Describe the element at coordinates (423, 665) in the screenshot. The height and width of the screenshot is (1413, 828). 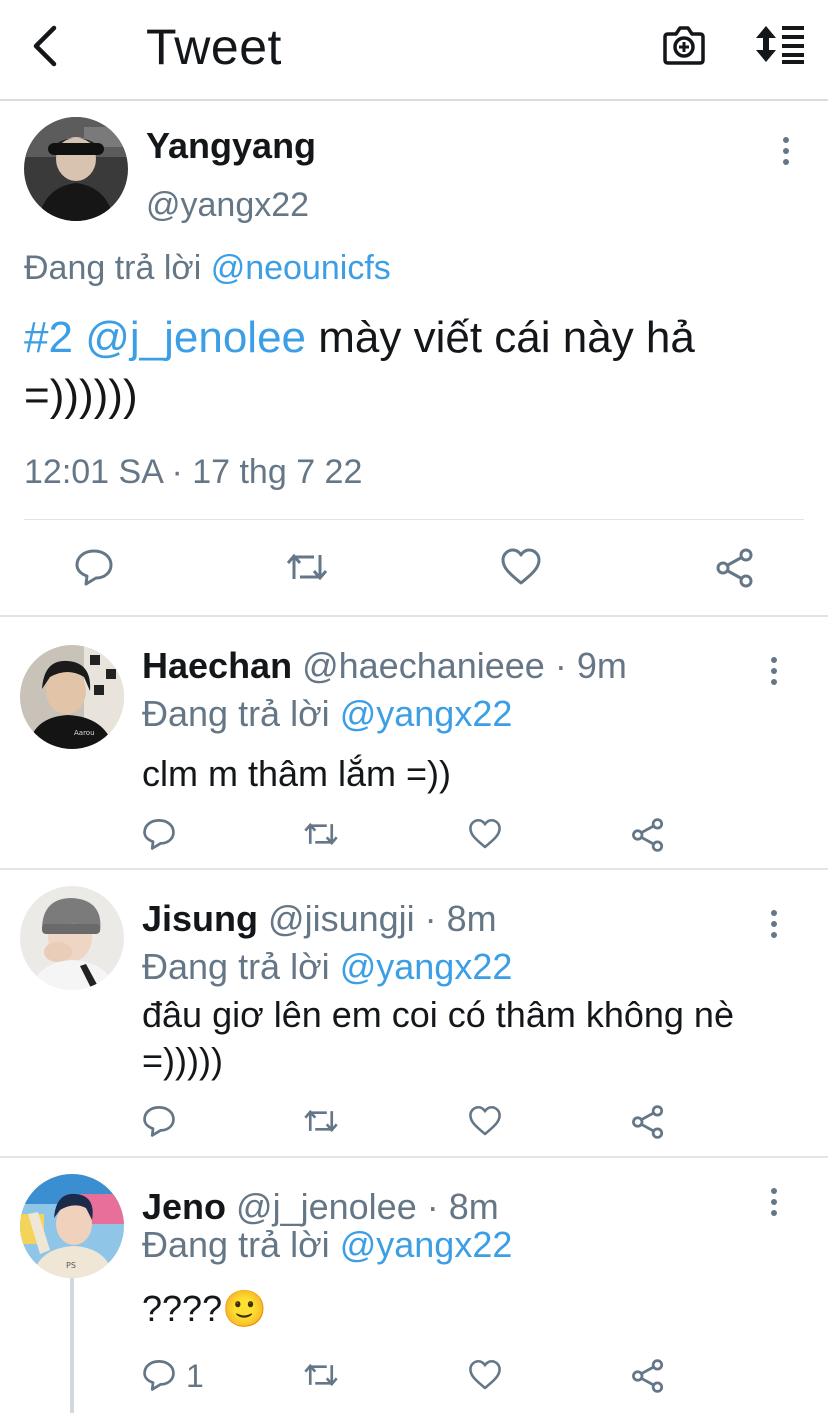
I see `author-handle: @haechanieee` at that location.